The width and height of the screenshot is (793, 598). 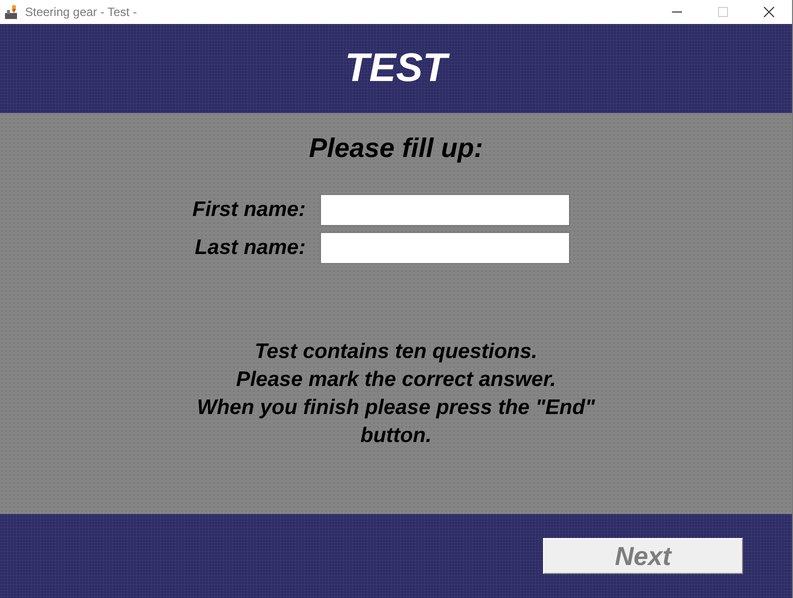 I want to click on page-title: TEST, so click(x=396, y=68).